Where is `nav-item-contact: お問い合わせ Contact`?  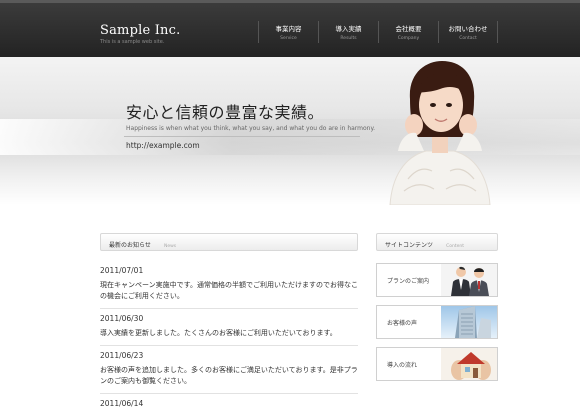
nav-item-contact: お問い合わせ Contact is located at coordinates (468, 32).